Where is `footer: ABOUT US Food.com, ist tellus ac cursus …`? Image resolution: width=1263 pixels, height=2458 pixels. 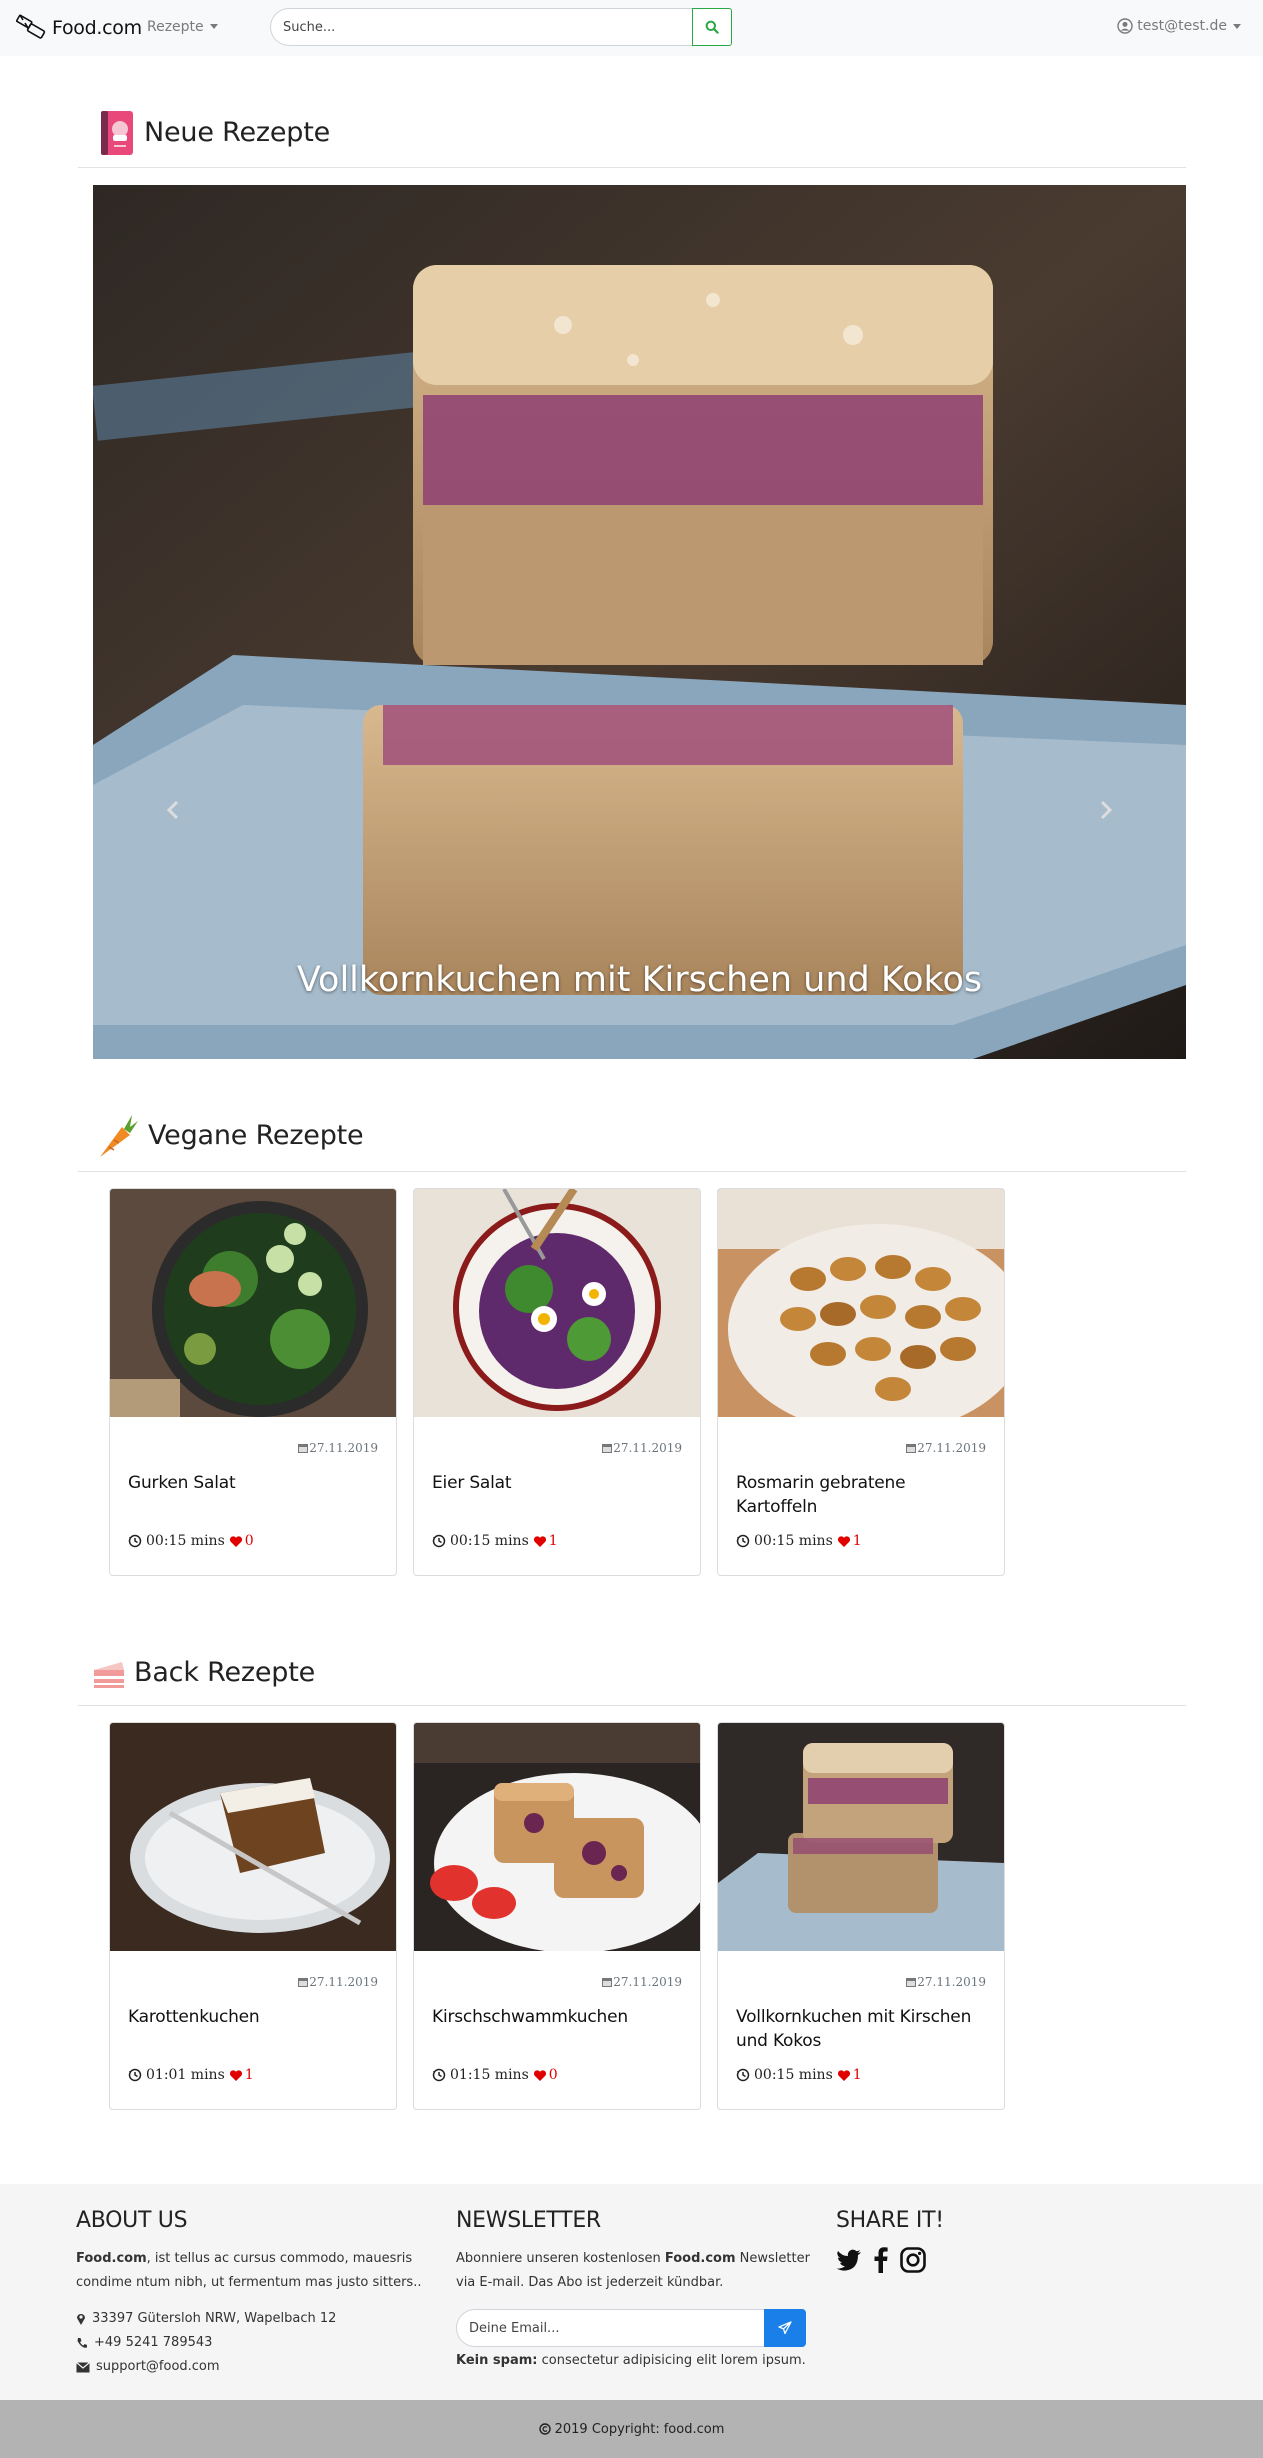
footer: ABOUT US Food.com, ist tellus ac cursus … is located at coordinates (631, 2292).